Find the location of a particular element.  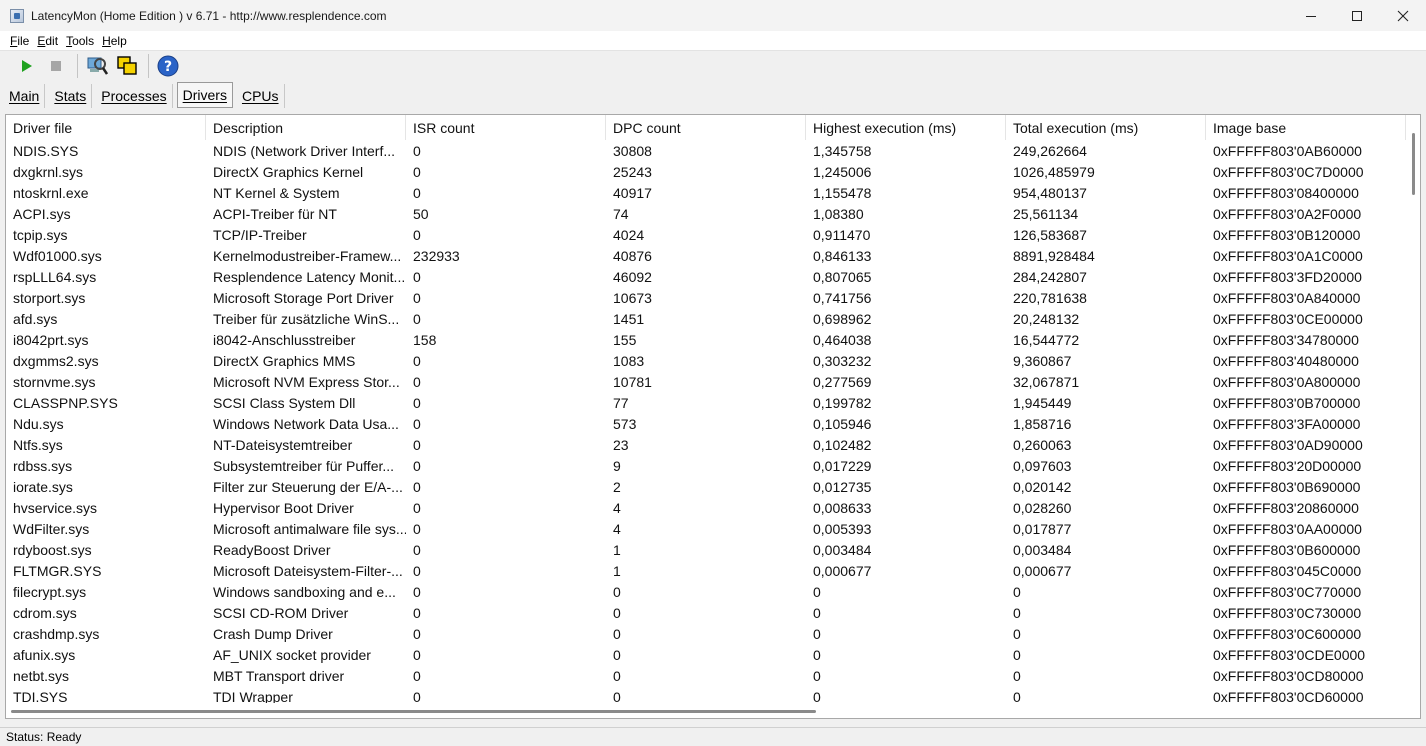

column-header-total-execution: Total execution (ms) is located at coordinates (1106, 127).